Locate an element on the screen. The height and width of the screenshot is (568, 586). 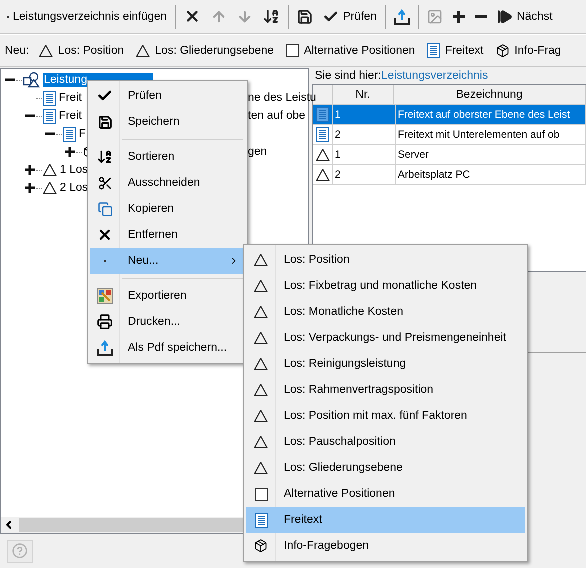
menu-item: Los: Rahmenvertragsposition is located at coordinates (385, 390).